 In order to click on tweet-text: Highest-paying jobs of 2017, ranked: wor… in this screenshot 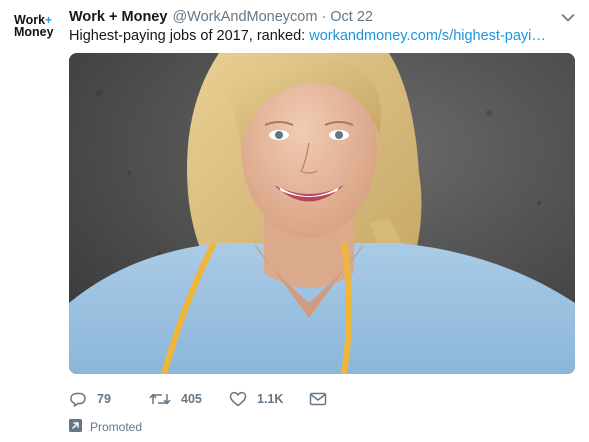, I will do `click(319, 38)`.